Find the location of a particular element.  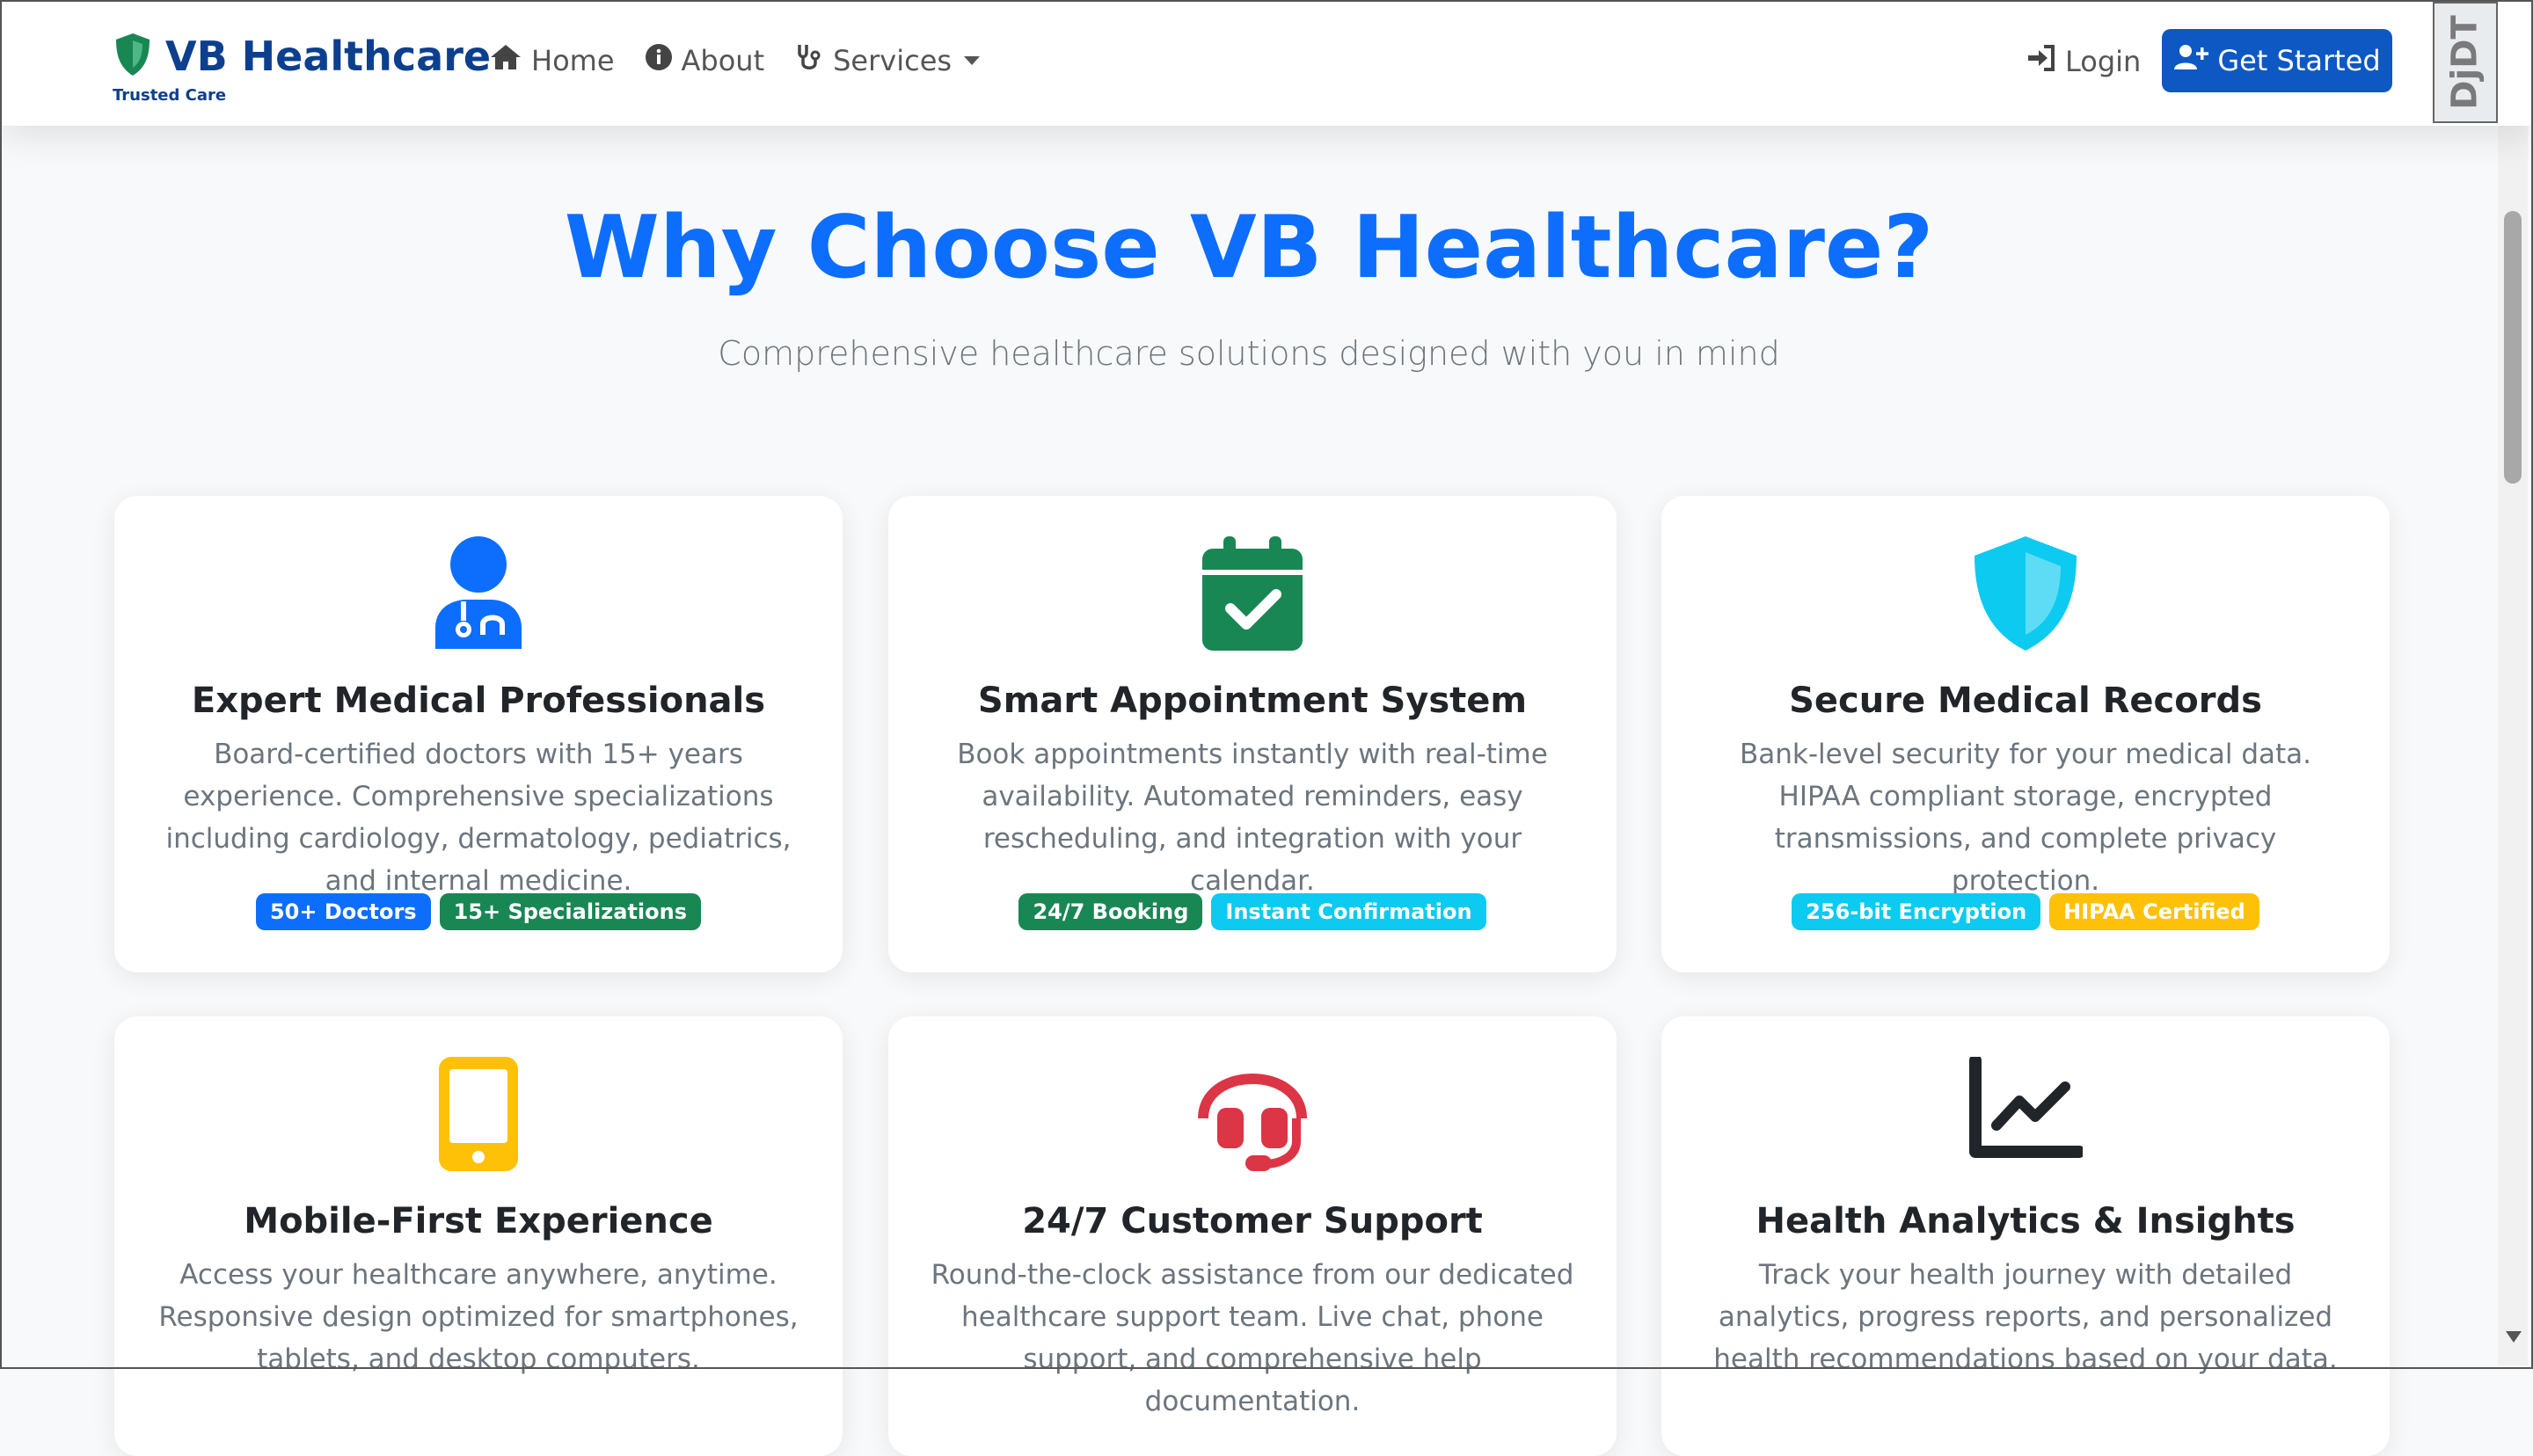

feature-badges: 50+ Doctors 15+ Specializations is located at coordinates (478, 911).